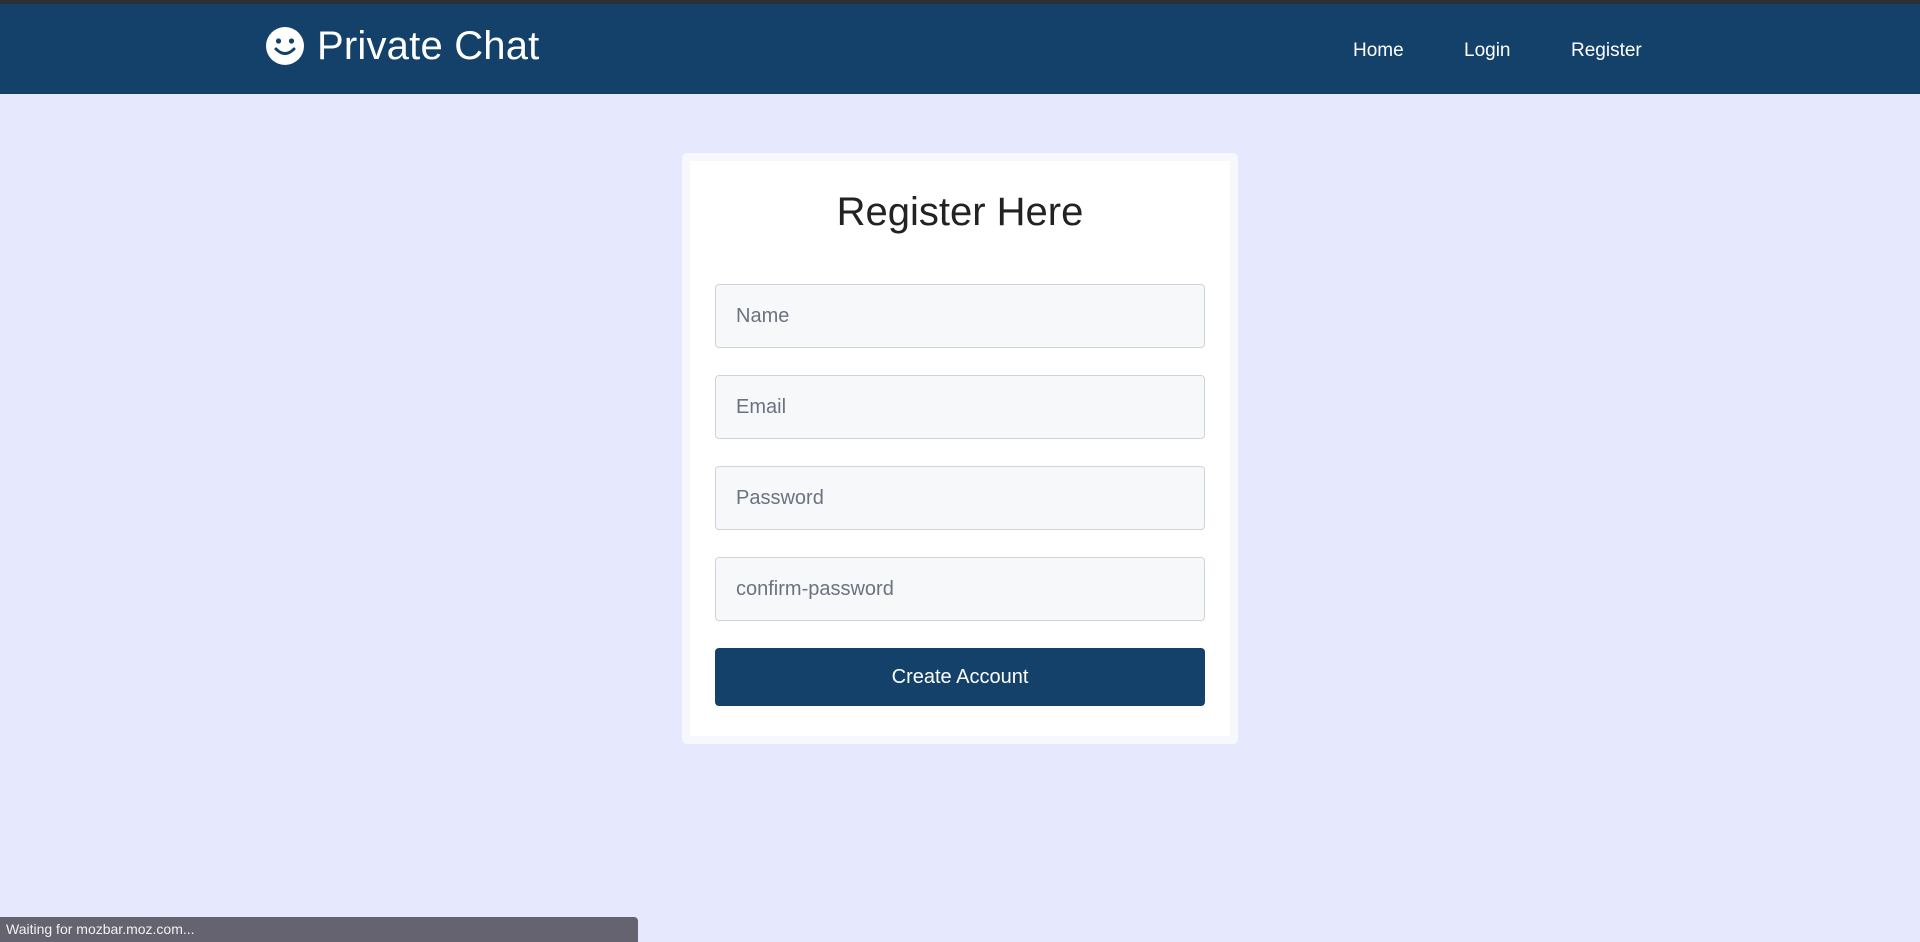  What do you see at coordinates (1606, 51) in the screenshot?
I see `nav-register-link: Register` at bounding box center [1606, 51].